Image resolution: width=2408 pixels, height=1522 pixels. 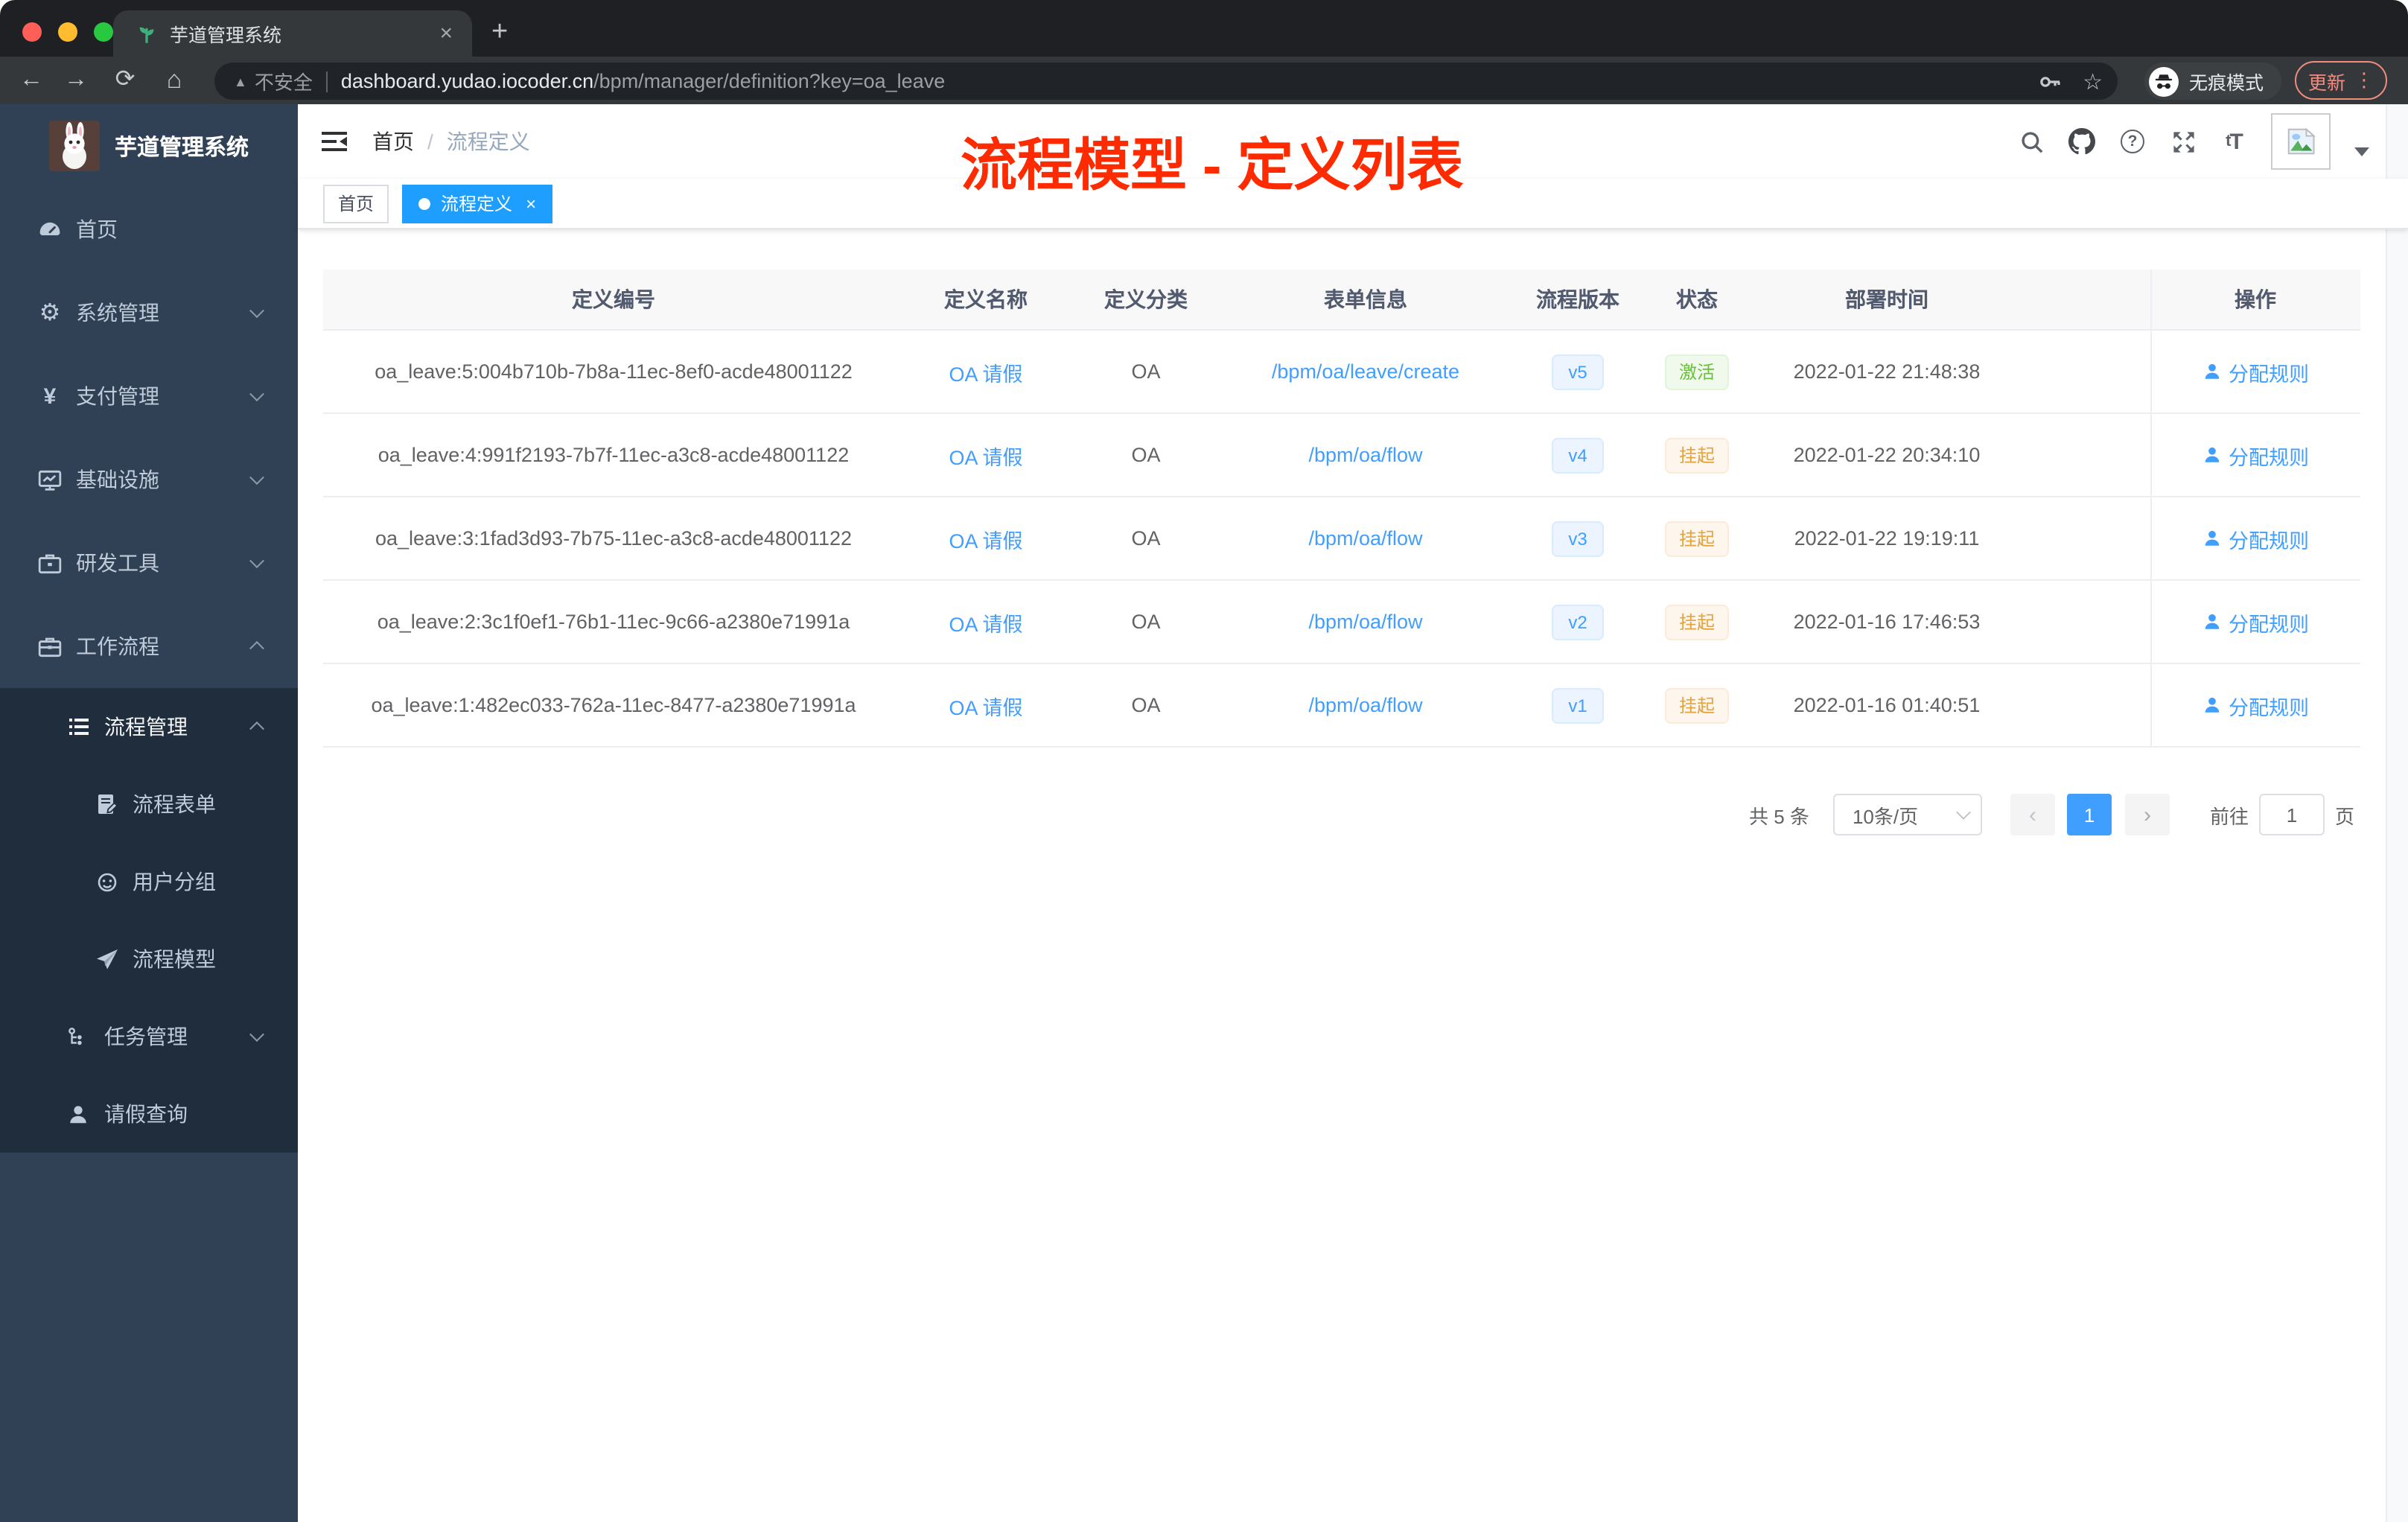 What do you see at coordinates (1886, 299) in the screenshot?
I see `column-header: 部署时间` at bounding box center [1886, 299].